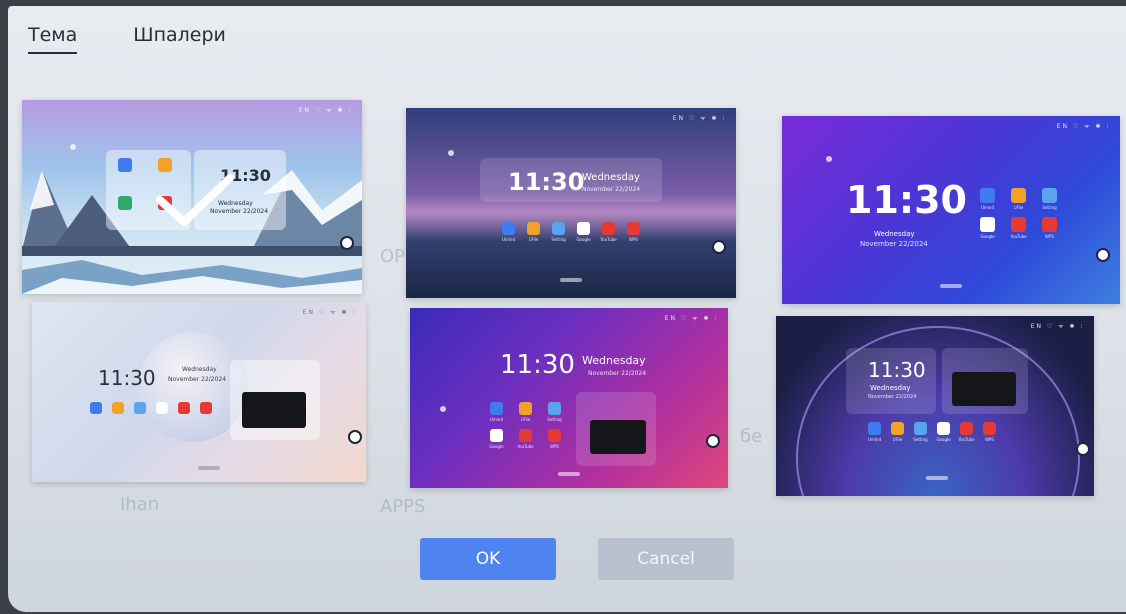  I want to click on youtube-app-icon, so click(184, 408).